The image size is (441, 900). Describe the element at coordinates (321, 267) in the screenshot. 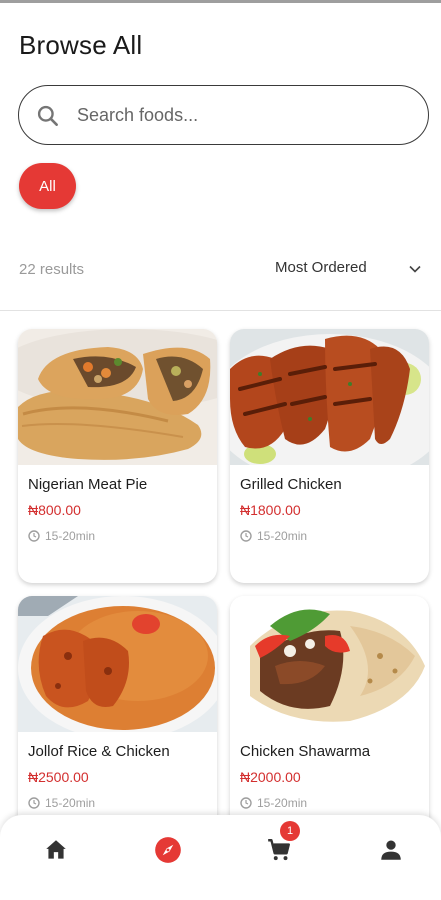

I see `sort-label: Most Ordered` at that location.